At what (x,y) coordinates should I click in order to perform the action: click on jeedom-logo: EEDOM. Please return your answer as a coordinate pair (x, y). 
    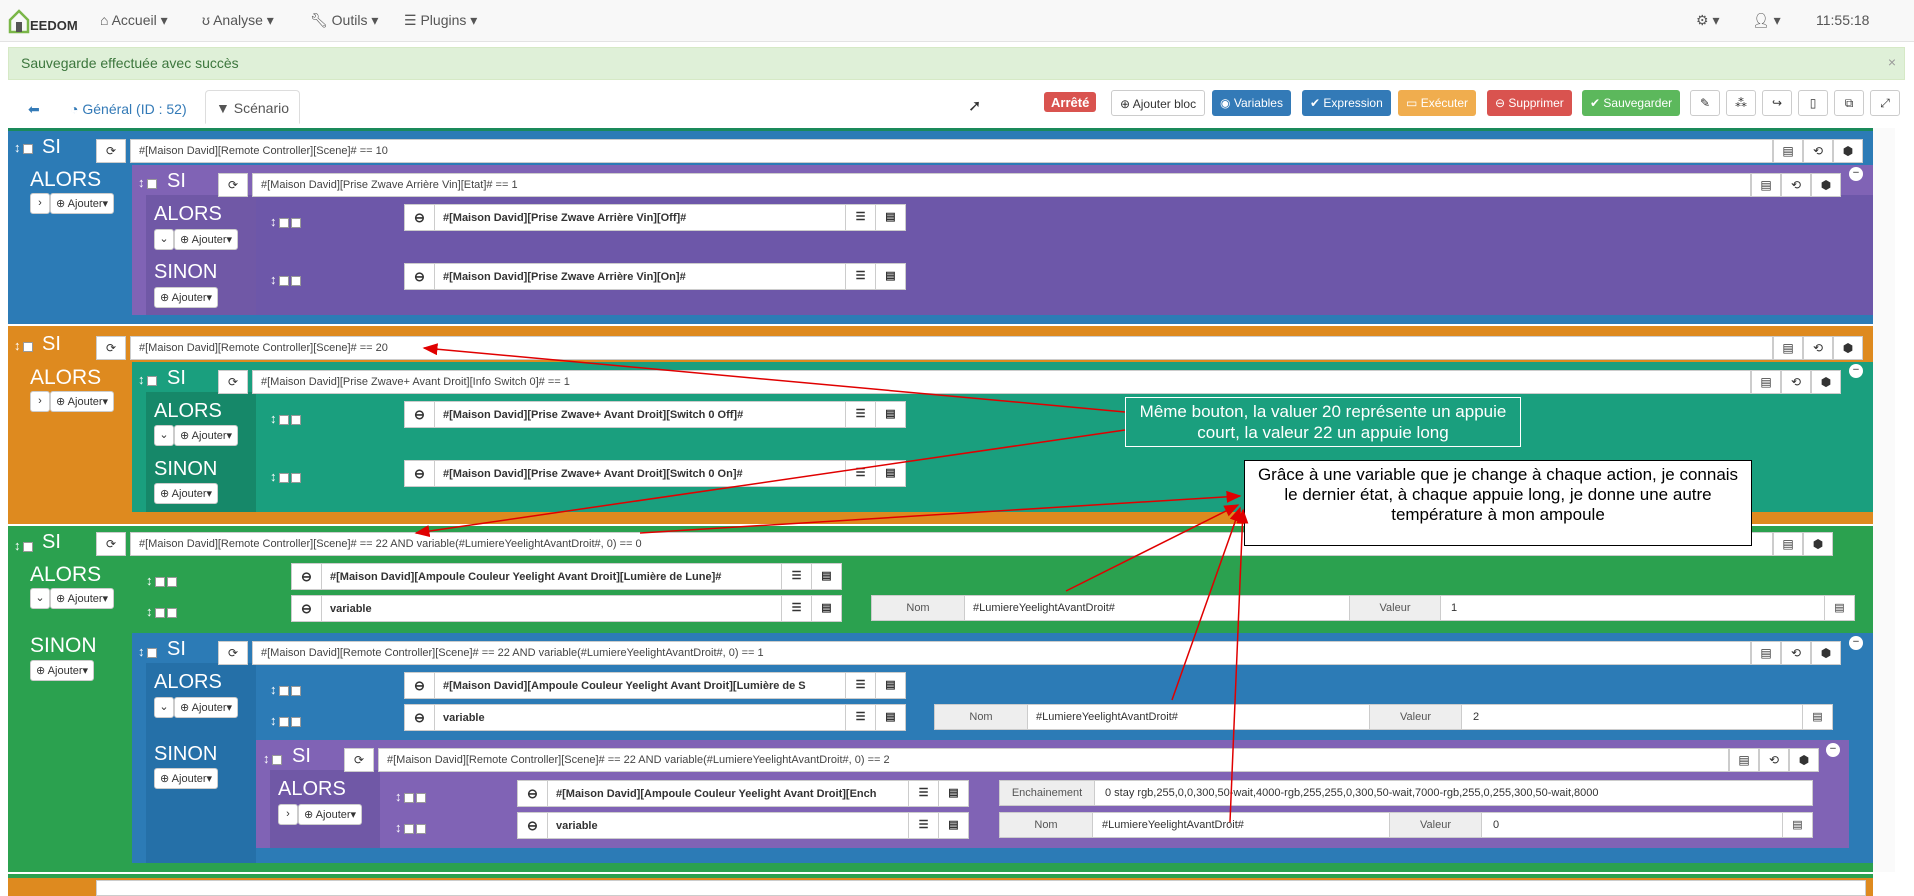
    Looking at the image, I should click on (43, 22).